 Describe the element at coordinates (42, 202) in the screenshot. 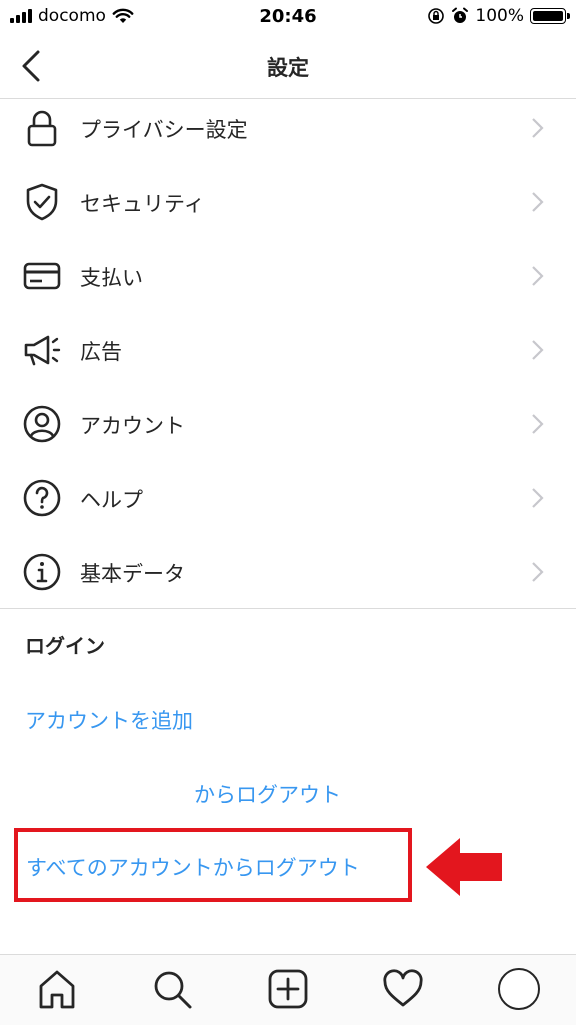

I see `shield-check-icon` at that location.